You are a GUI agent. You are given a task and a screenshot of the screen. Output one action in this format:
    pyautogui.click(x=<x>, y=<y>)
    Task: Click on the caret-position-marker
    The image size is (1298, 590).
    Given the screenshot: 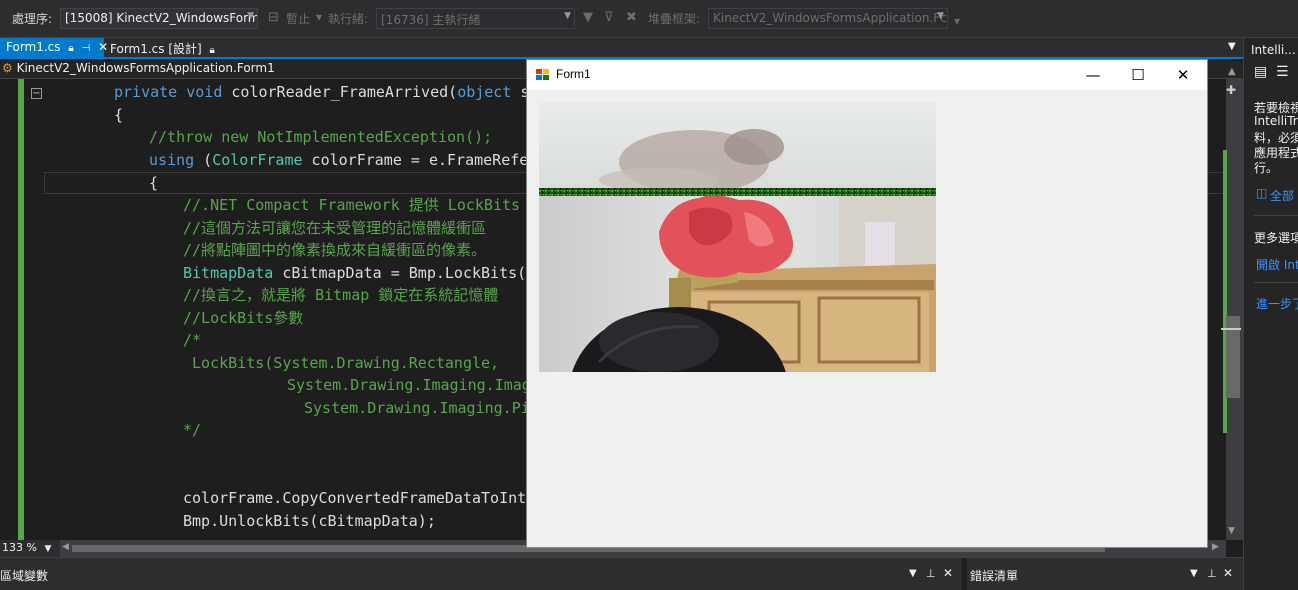 What is the action you would take?
    pyautogui.click(x=1231, y=329)
    